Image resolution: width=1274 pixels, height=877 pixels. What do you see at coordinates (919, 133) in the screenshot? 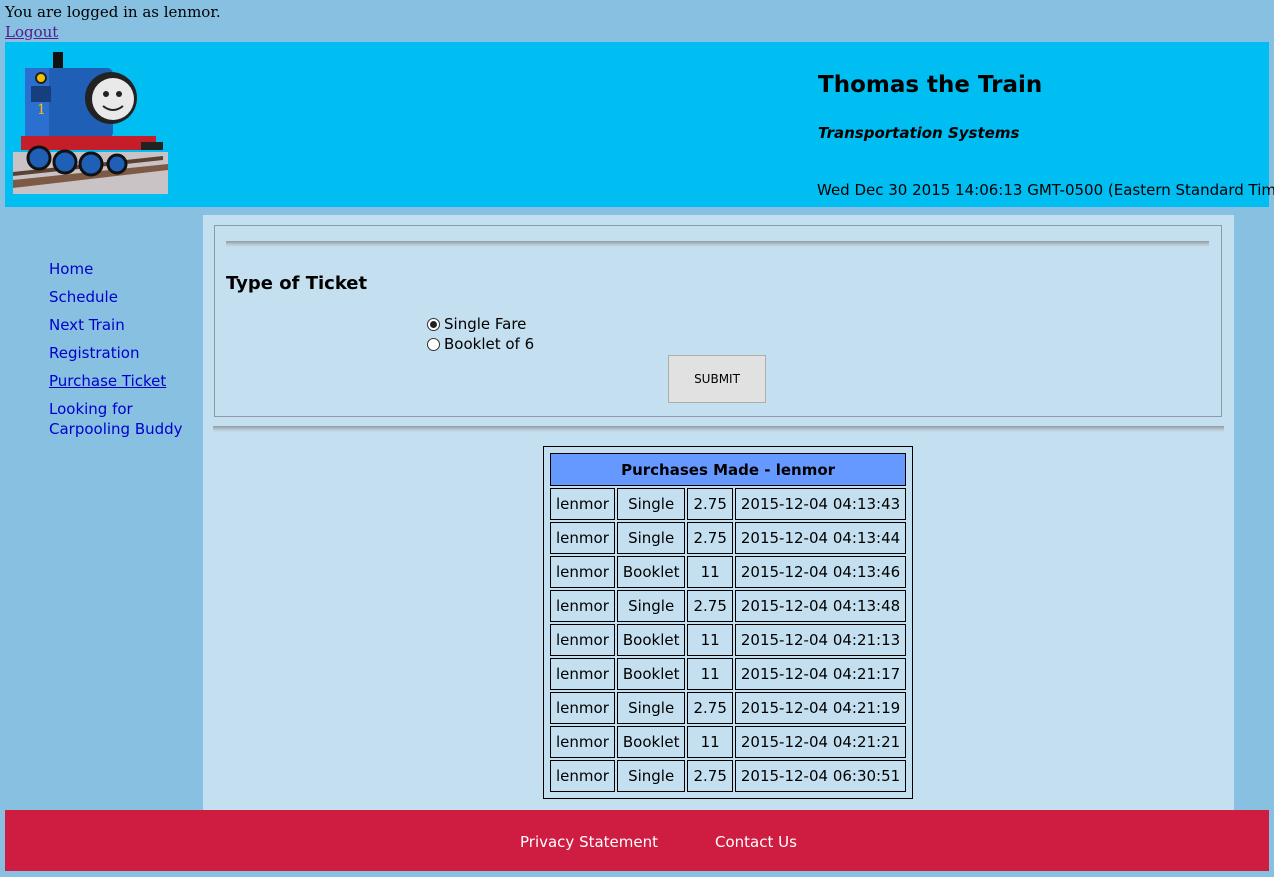
I see `site-subtitle: Transportation Systems` at bounding box center [919, 133].